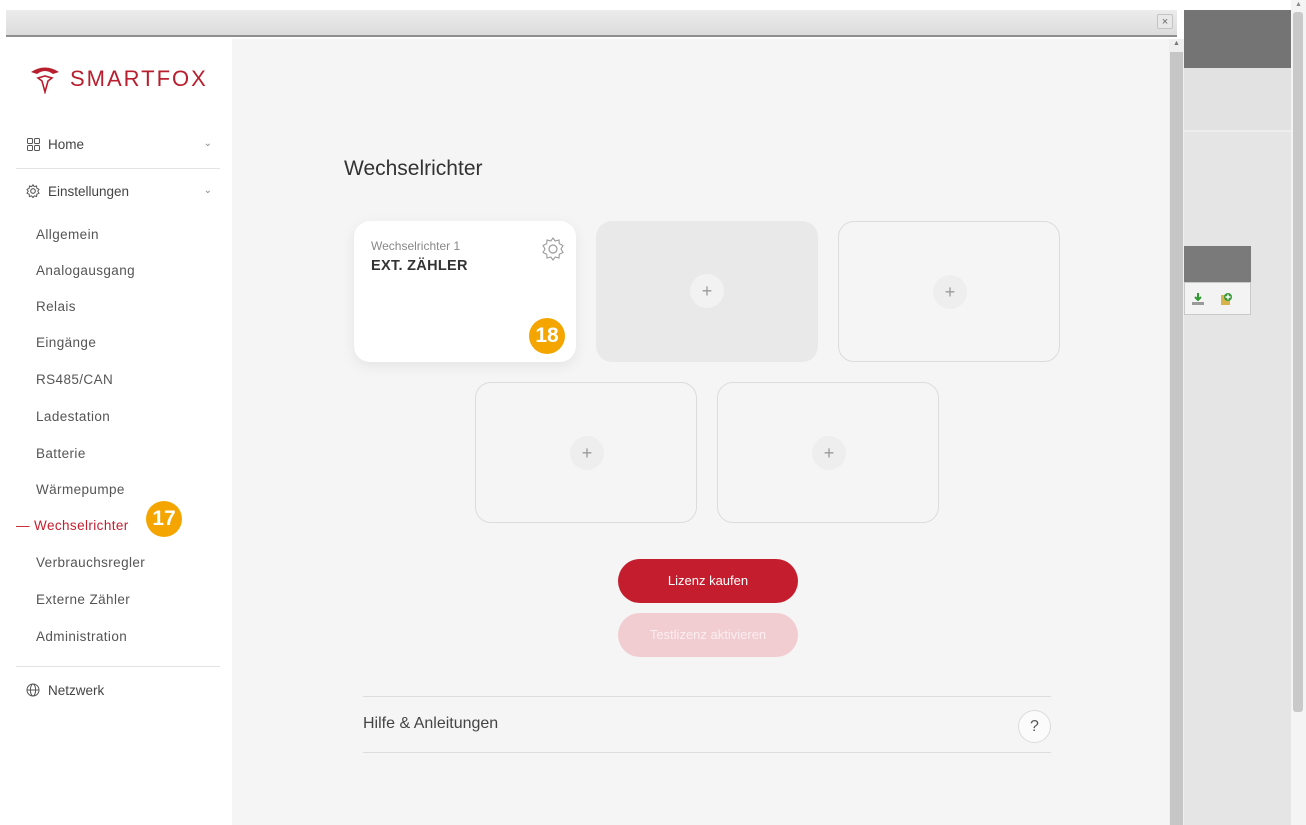 The height and width of the screenshot is (825, 1306). I want to click on sidebar-item-batterie: Batterie, so click(61, 453).